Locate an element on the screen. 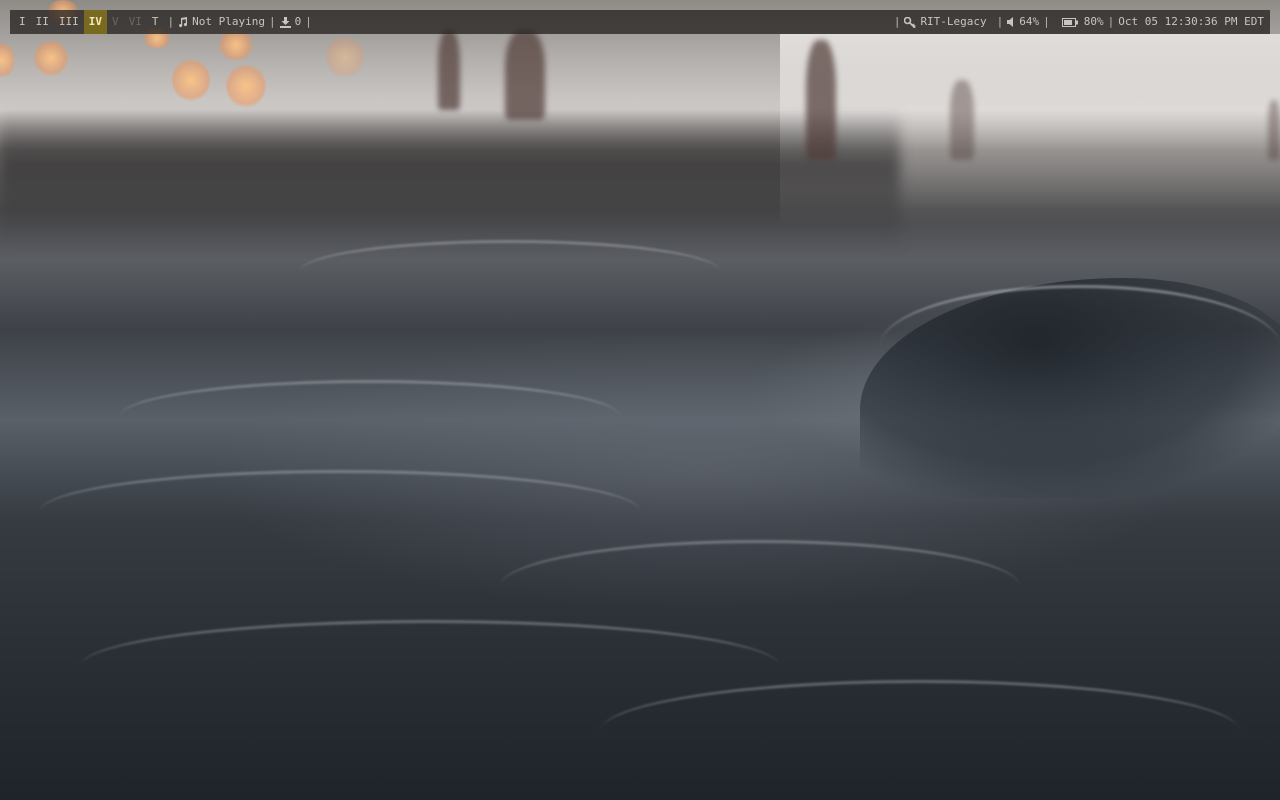 The width and height of the screenshot is (1280, 800). network-widget: RIT-Legacy is located at coordinates (945, 22).